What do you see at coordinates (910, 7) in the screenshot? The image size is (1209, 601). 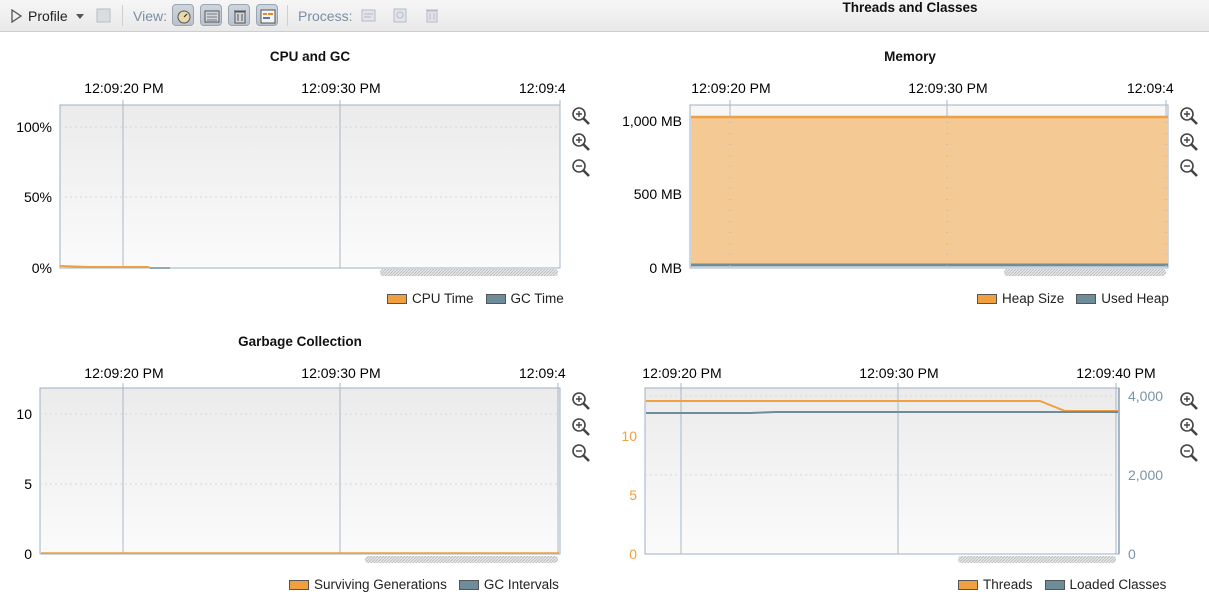 I see `threads-title: Threads and Classes` at bounding box center [910, 7].